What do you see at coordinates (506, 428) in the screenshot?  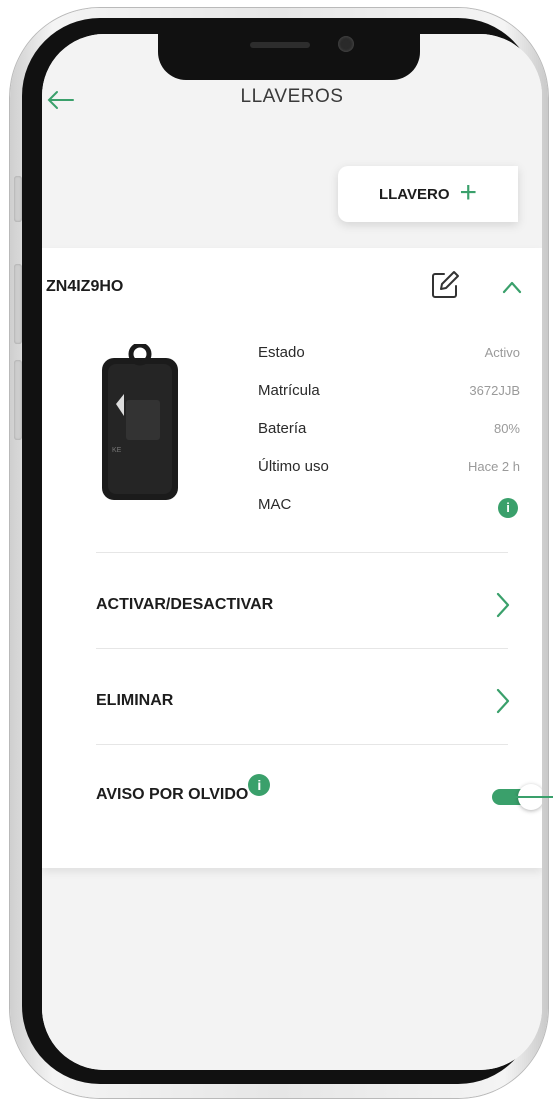 I see `battery-value: 80%` at bounding box center [506, 428].